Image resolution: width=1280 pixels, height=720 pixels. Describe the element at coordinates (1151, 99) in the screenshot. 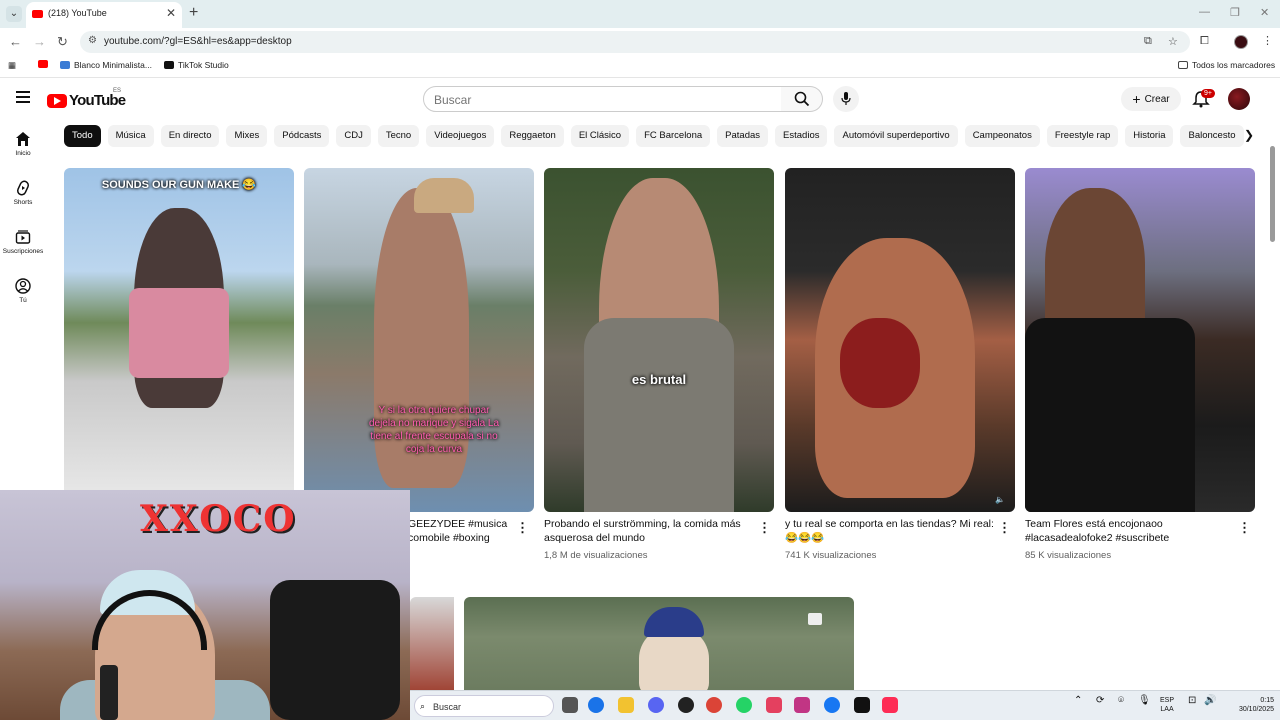

I see `create-button: + Crear` at that location.